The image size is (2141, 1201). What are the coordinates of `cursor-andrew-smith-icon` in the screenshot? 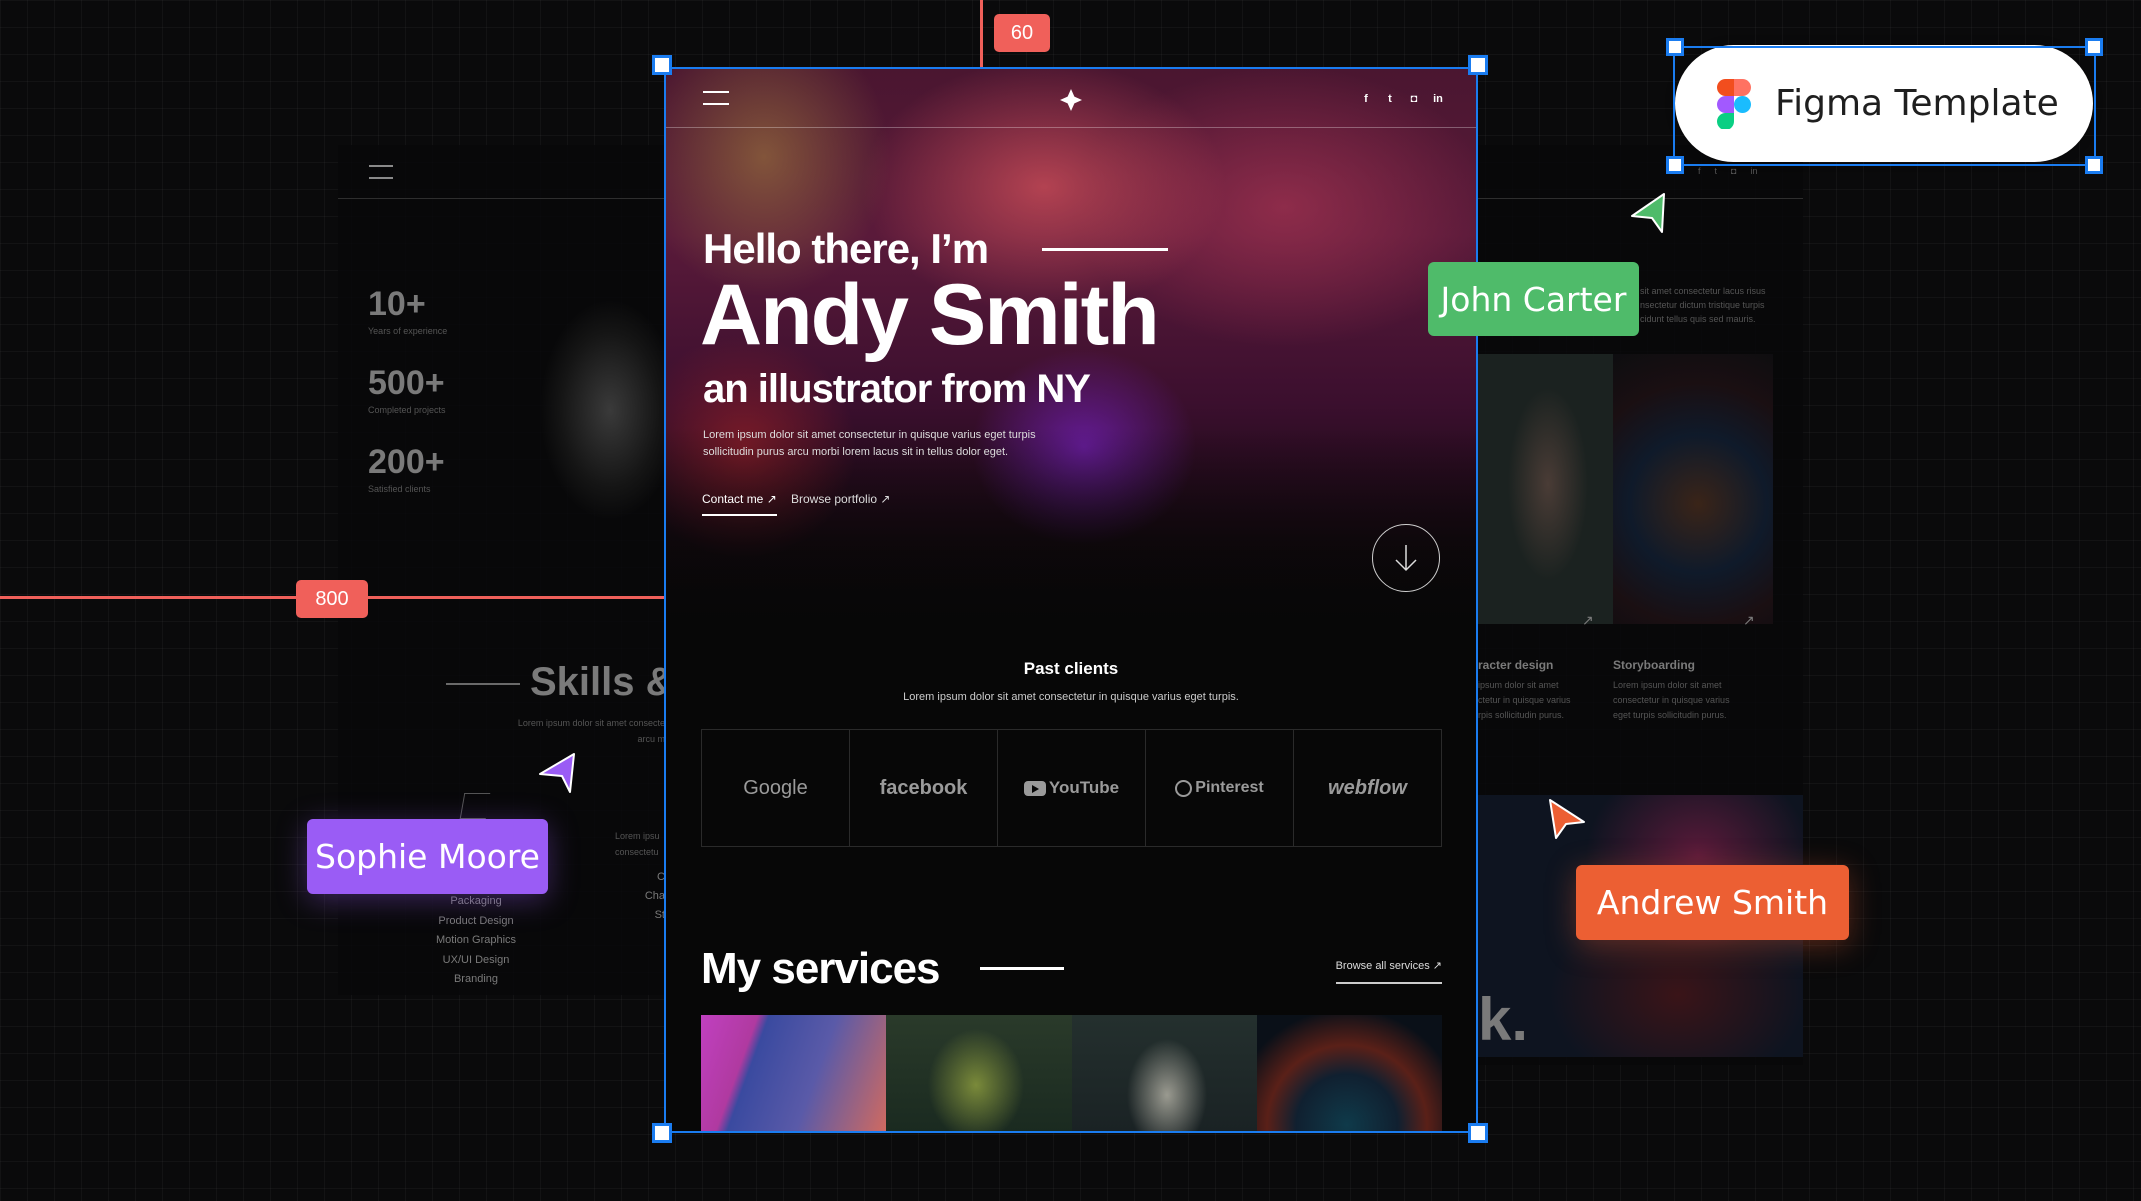 It's located at (1567, 819).